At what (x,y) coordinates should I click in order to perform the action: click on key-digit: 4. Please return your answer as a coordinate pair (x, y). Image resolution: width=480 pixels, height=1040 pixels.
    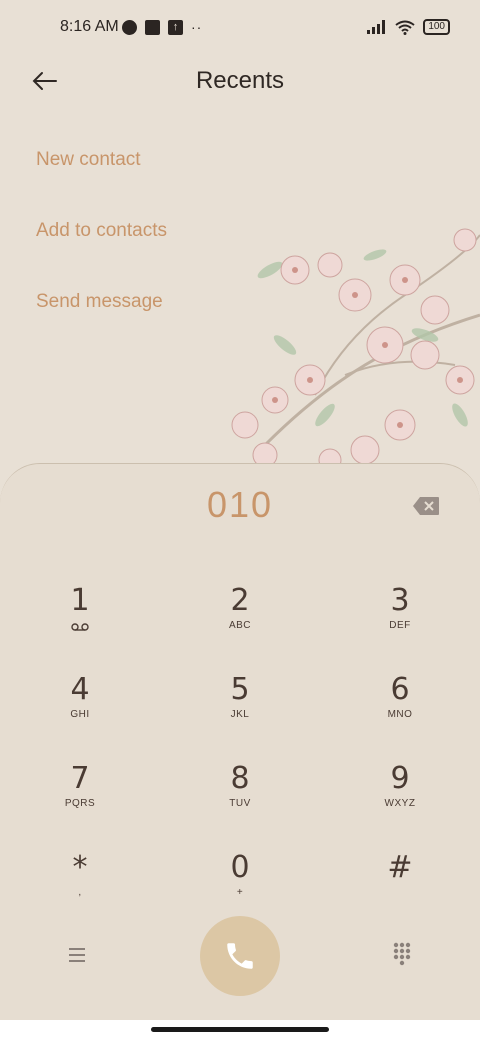
    Looking at the image, I should click on (80, 689).